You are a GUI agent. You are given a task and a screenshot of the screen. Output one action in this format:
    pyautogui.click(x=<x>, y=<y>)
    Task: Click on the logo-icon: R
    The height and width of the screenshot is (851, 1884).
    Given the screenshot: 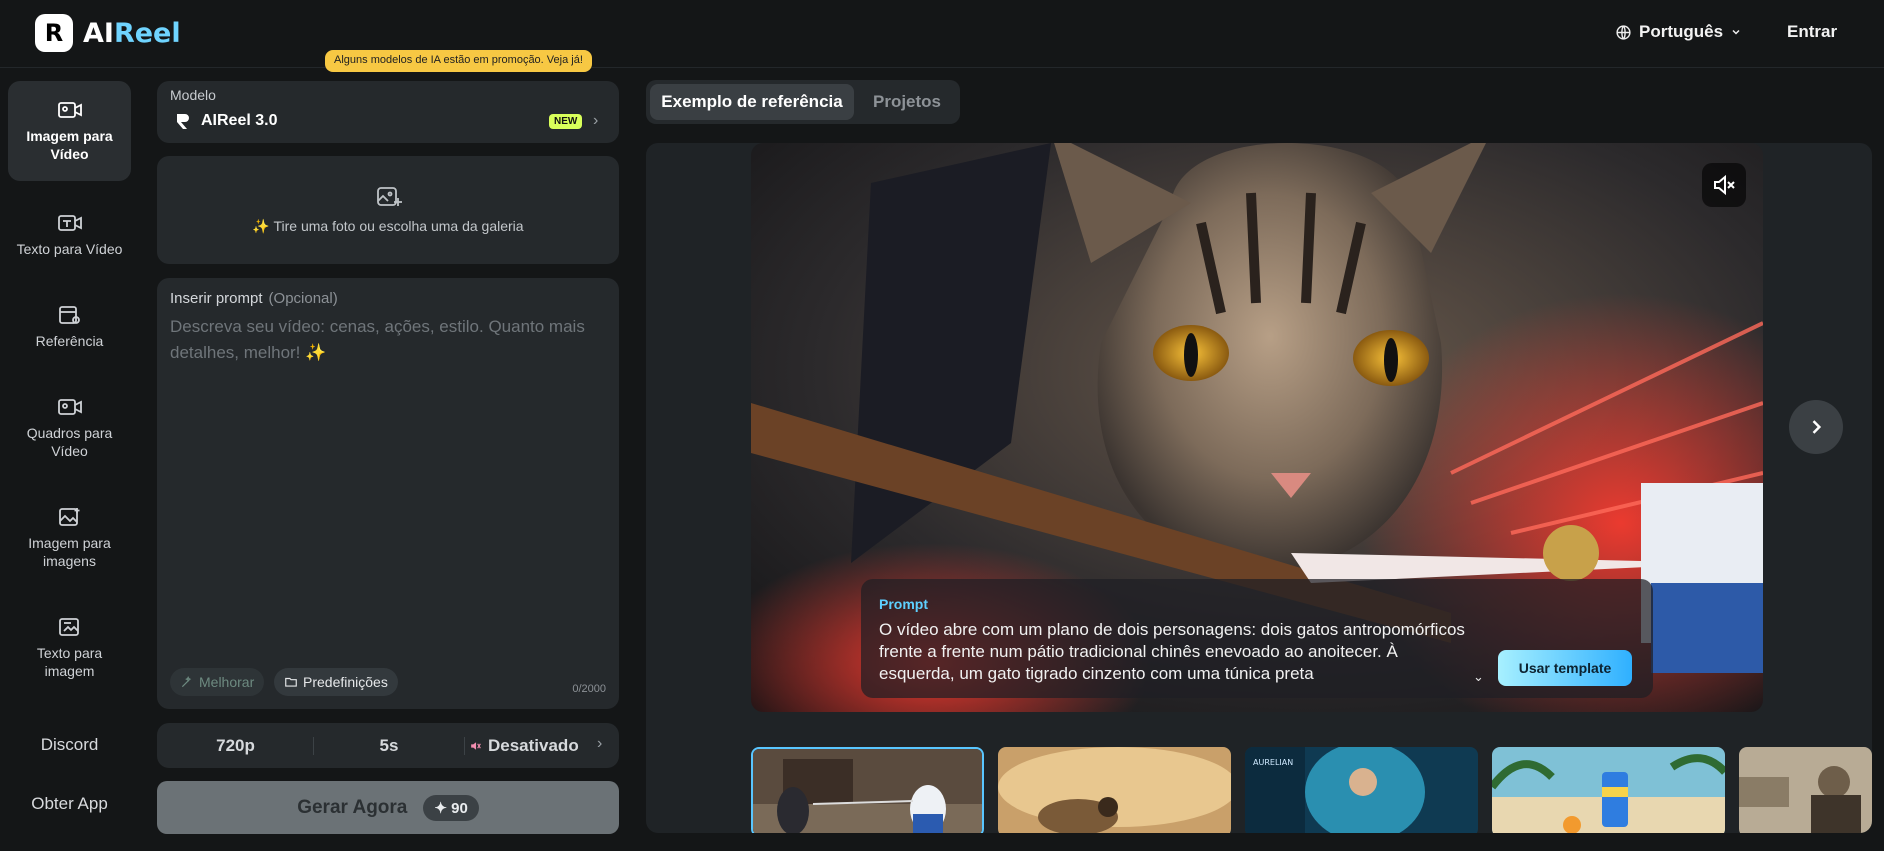 What is the action you would take?
    pyautogui.click(x=54, y=33)
    